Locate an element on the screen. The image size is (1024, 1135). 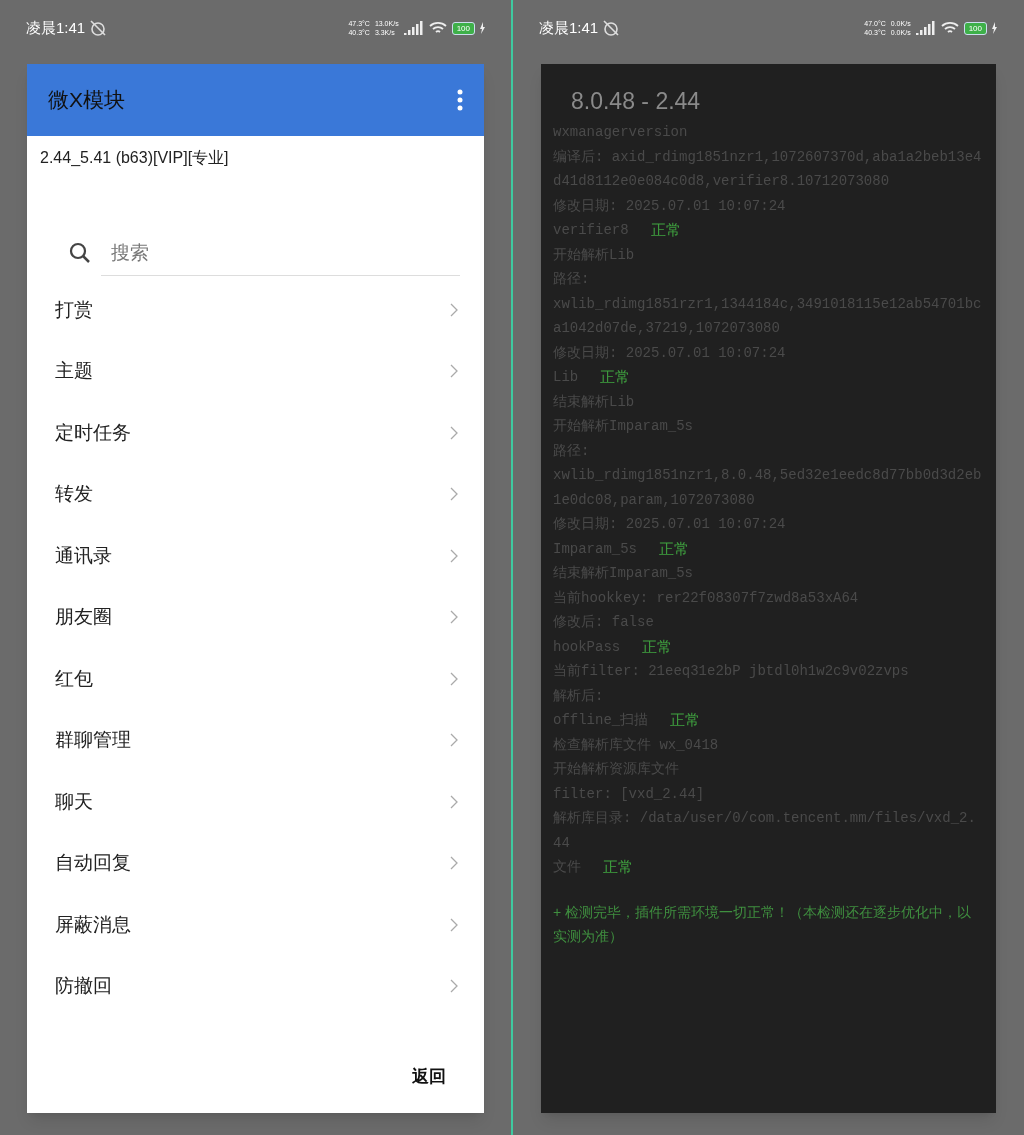
menu-item: 群聊管理 is located at coordinates (255, 740).